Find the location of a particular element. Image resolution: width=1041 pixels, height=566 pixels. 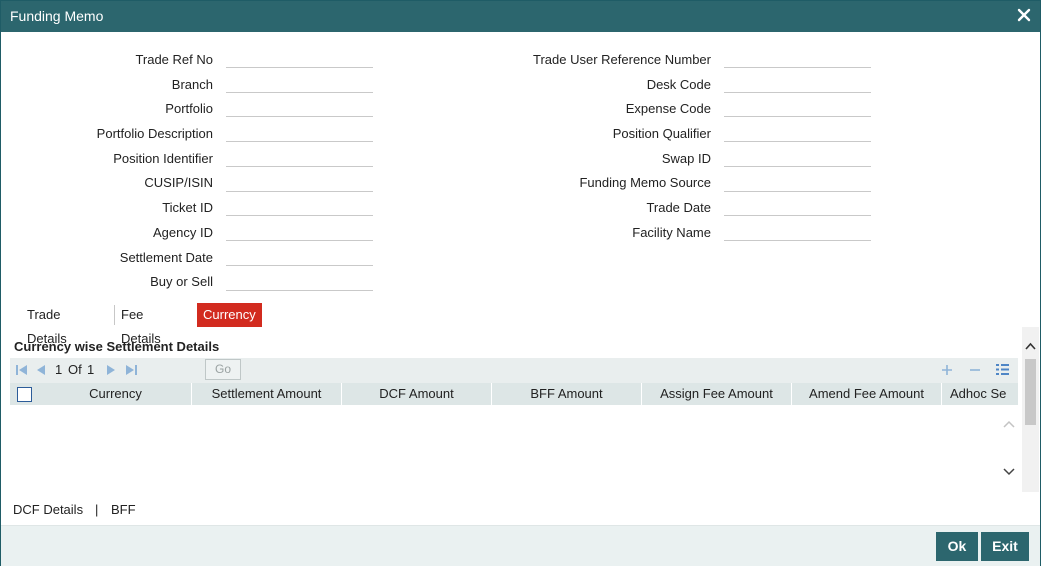

column-header-amend-fee-amount: Amend Fee Amount is located at coordinates (867, 394).